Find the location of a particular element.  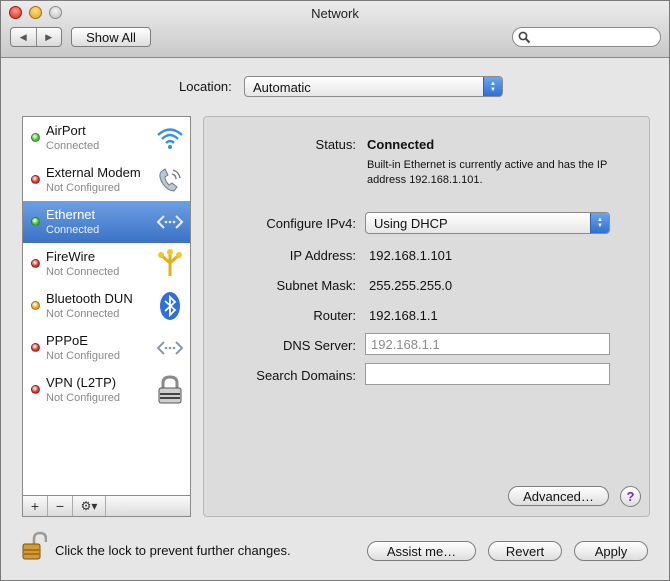

service-item-pppoe: PPPoE Not Configured is located at coordinates (106, 348).